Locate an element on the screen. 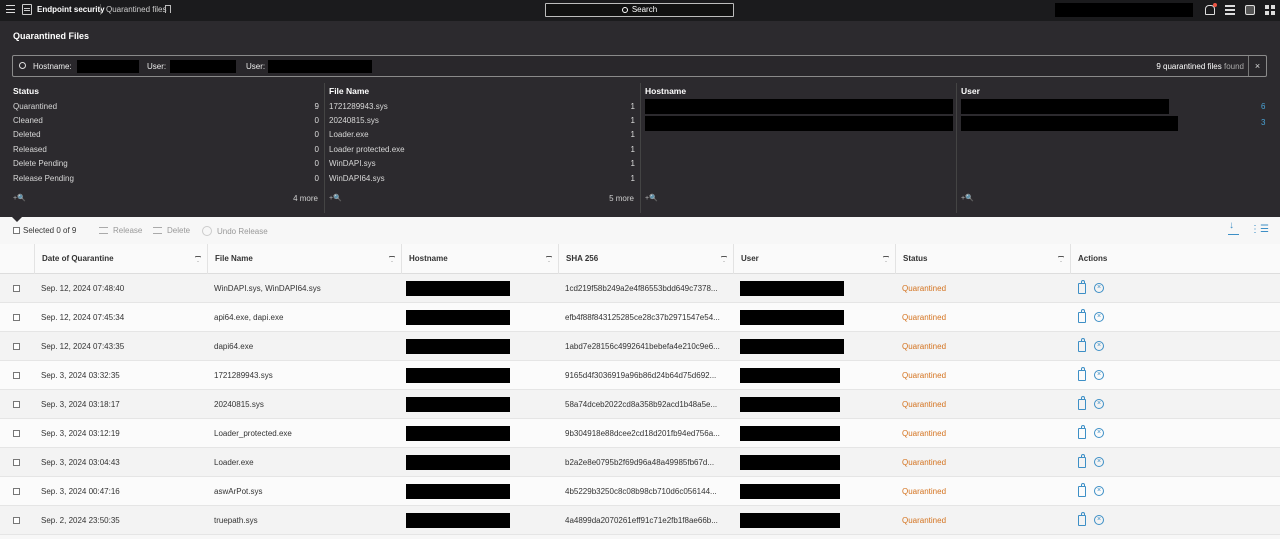 The image size is (1280, 539). facet-more-link: 5 more is located at coordinates (621, 198).